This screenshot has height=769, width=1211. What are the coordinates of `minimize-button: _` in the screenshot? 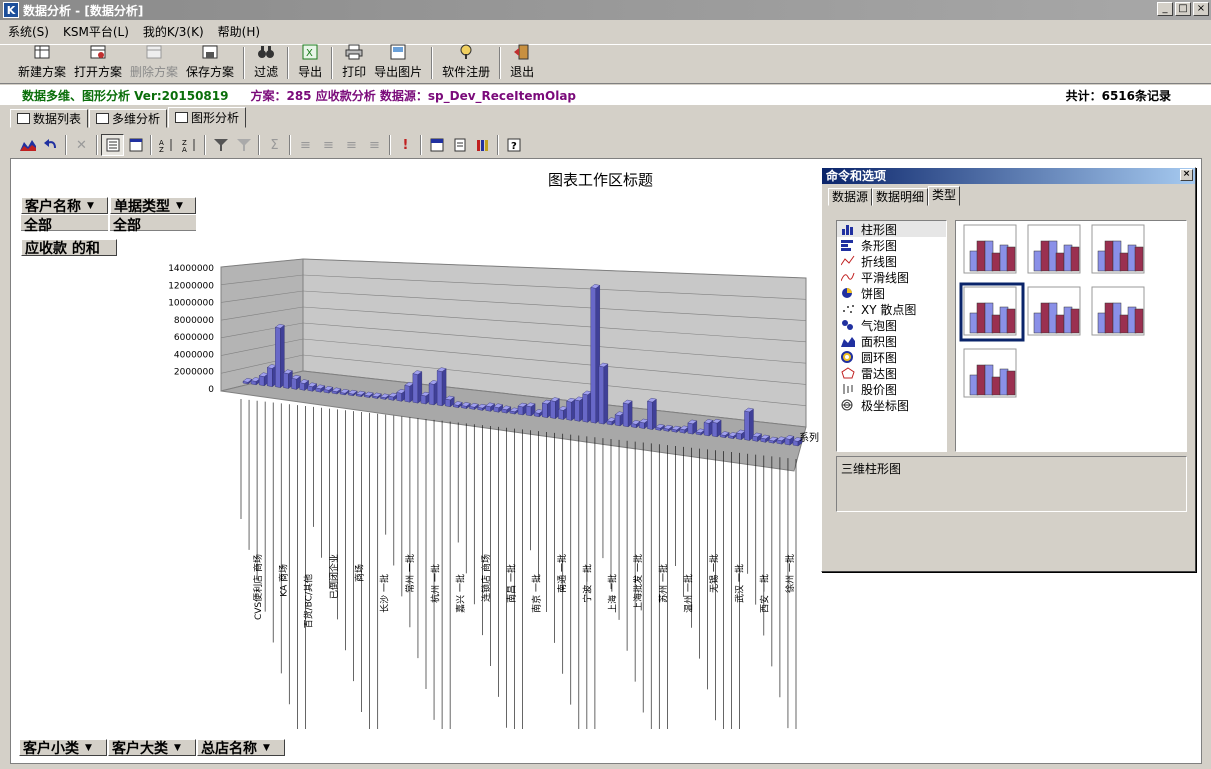 It's located at (1165, 9).